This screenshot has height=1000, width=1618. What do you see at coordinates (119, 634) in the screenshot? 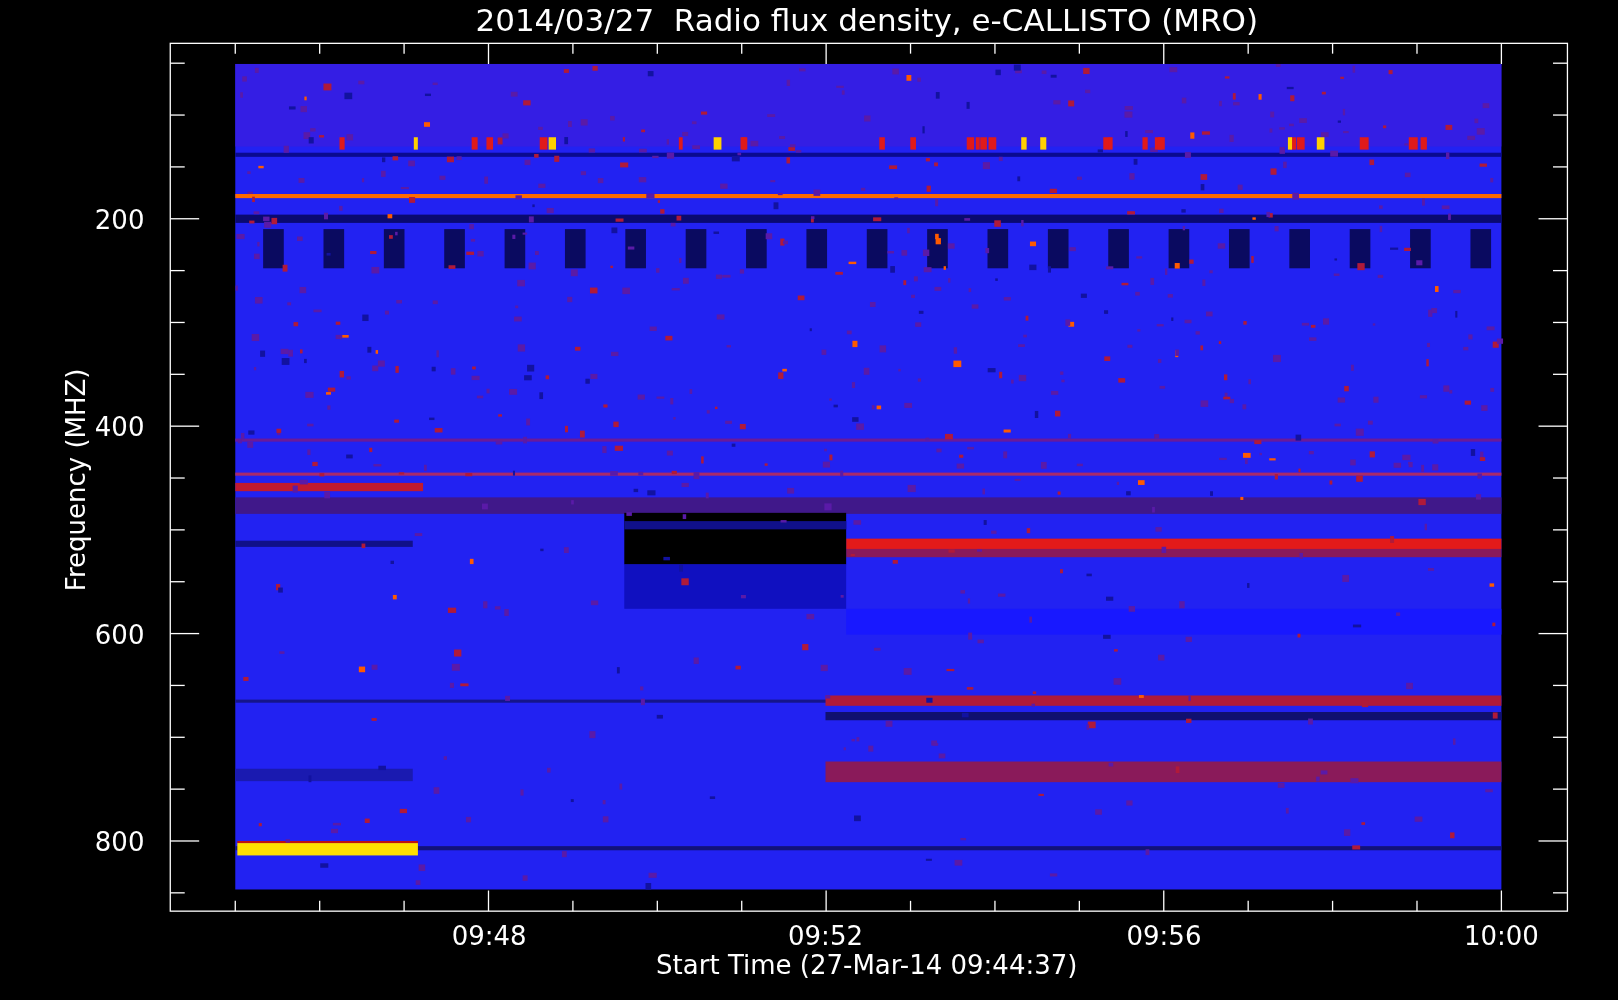
I see `tick-label: 600` at bounding box center [119, 634].